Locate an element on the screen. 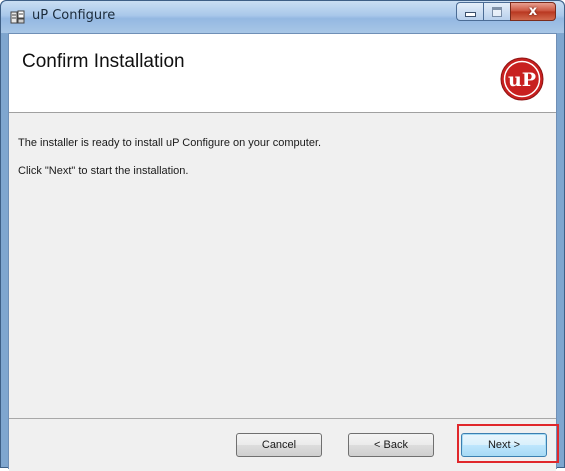  cancel-button: Cancel is located at coordinates (279, 445).